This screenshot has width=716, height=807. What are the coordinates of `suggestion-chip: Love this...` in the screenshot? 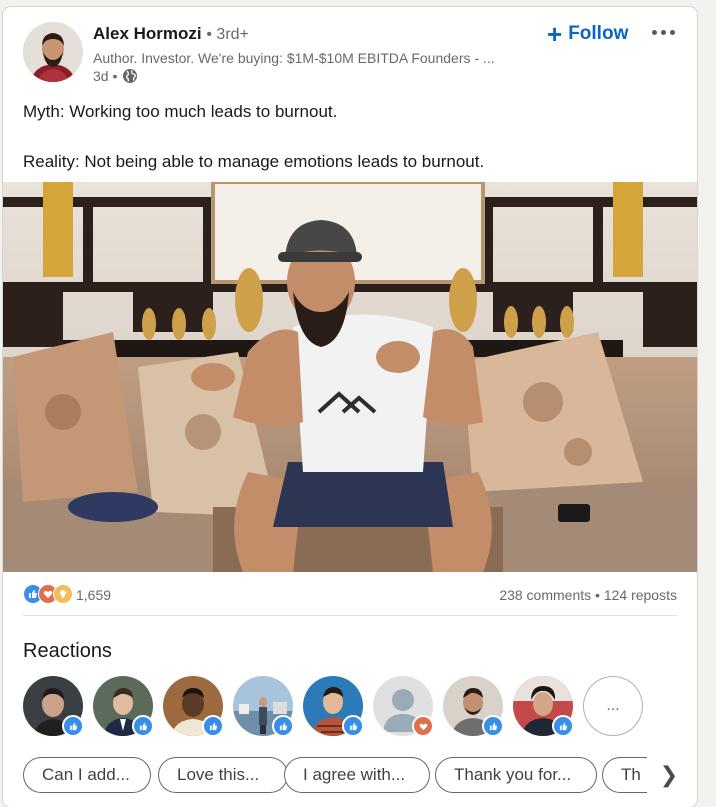 It's located at (223, 775).